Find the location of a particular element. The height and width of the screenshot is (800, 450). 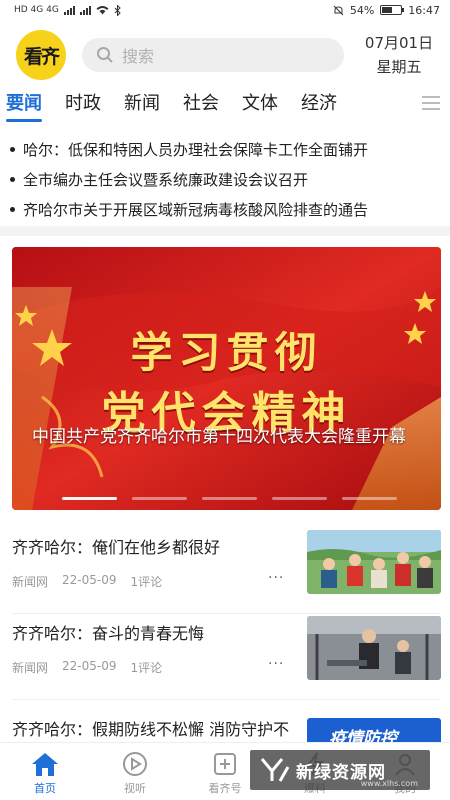

group-photo-image is located at coordinates (374, 562).